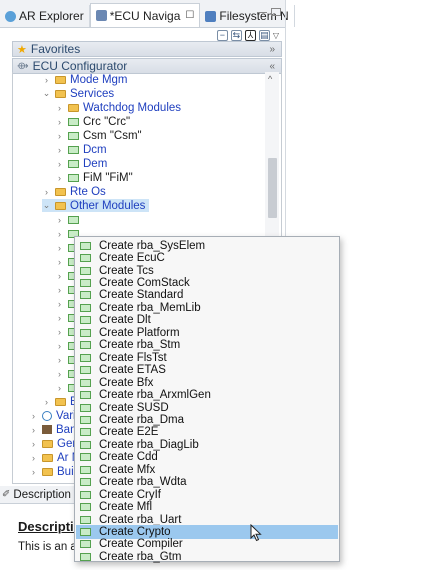  What do you see at coordinates (81, 149) in the screenshot?
I see `tree-item-dcm: › Dcm` at bounding box center [81, 149].